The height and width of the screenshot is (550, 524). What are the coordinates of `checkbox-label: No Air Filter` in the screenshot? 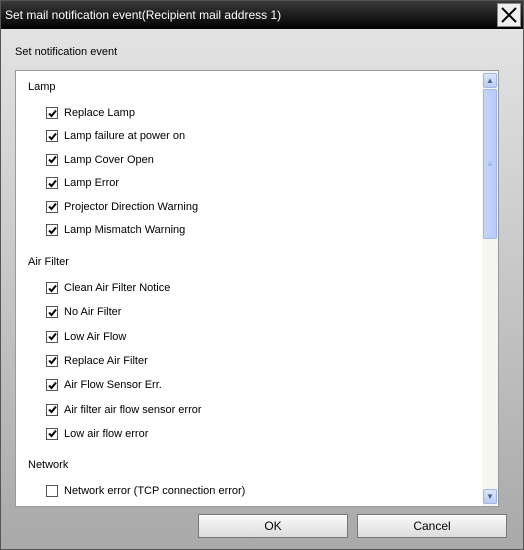 It's located at (93, 312).